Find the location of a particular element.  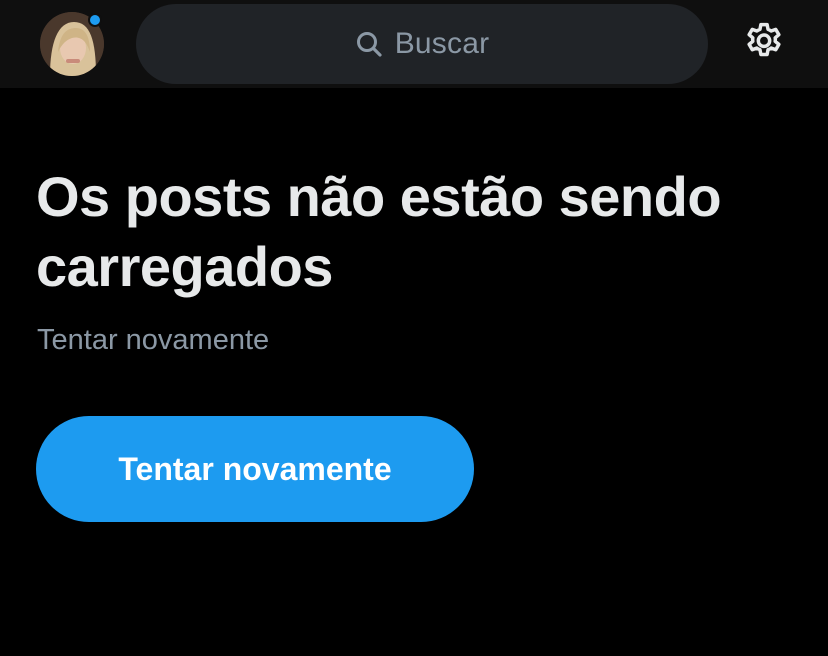

search-input: Buscar is located at coordinates (422, 44).